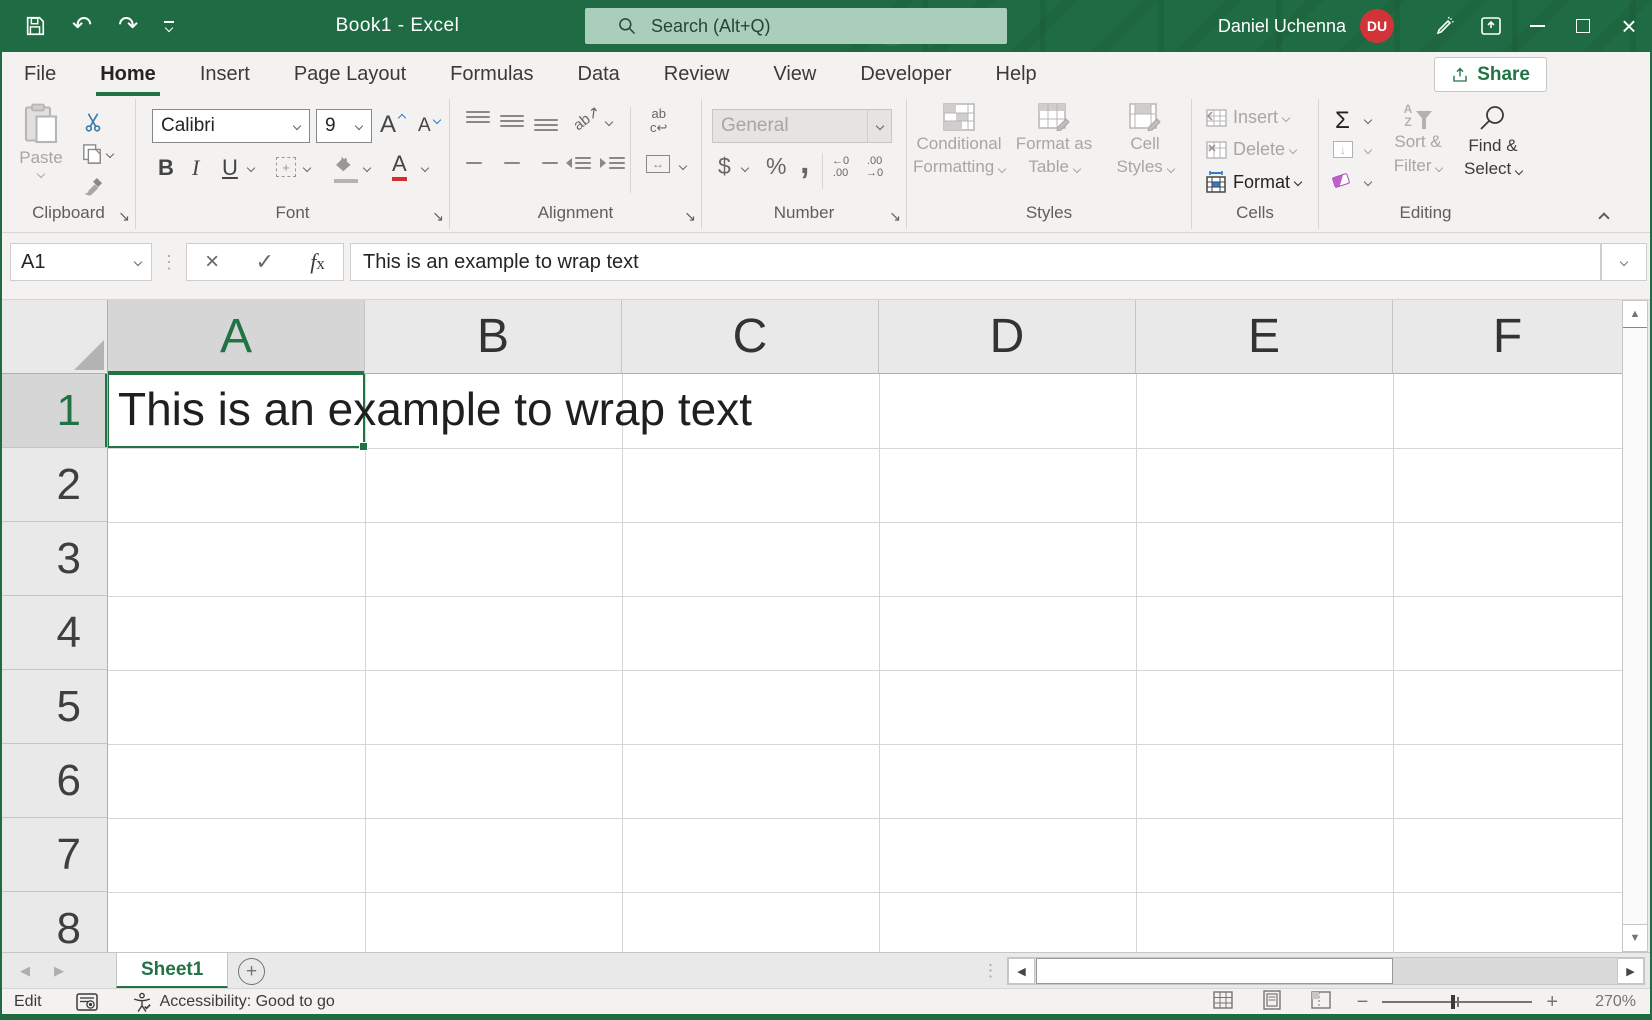  Describe the element at coordinates (1251, 149) in the screenshot. I see `delete-cells-button: Delete` at that location.